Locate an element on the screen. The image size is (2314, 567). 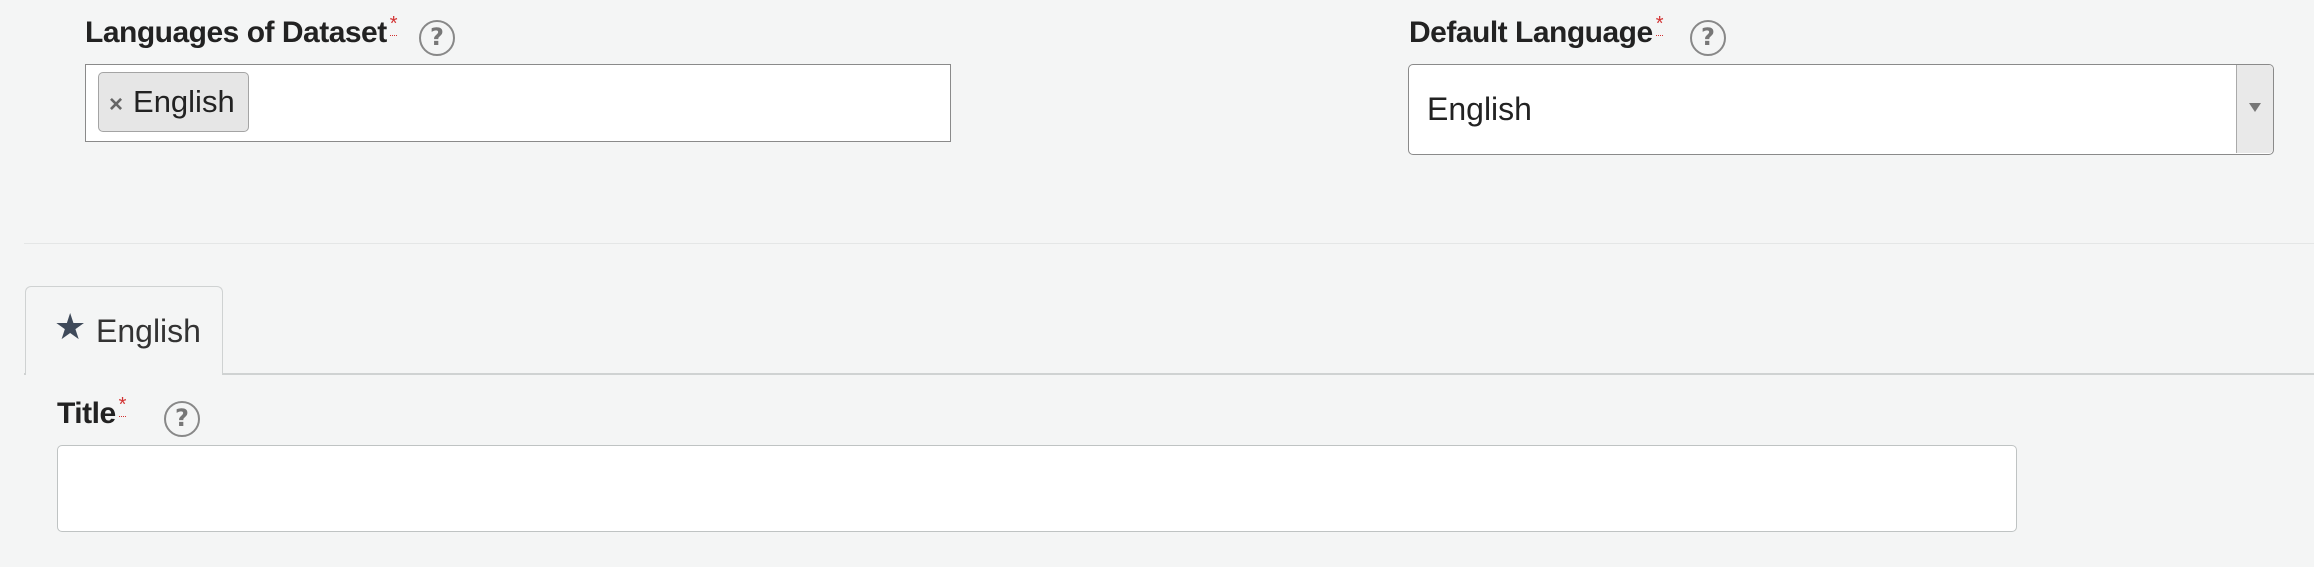
section-divider is located at coordinates (1169, 243).